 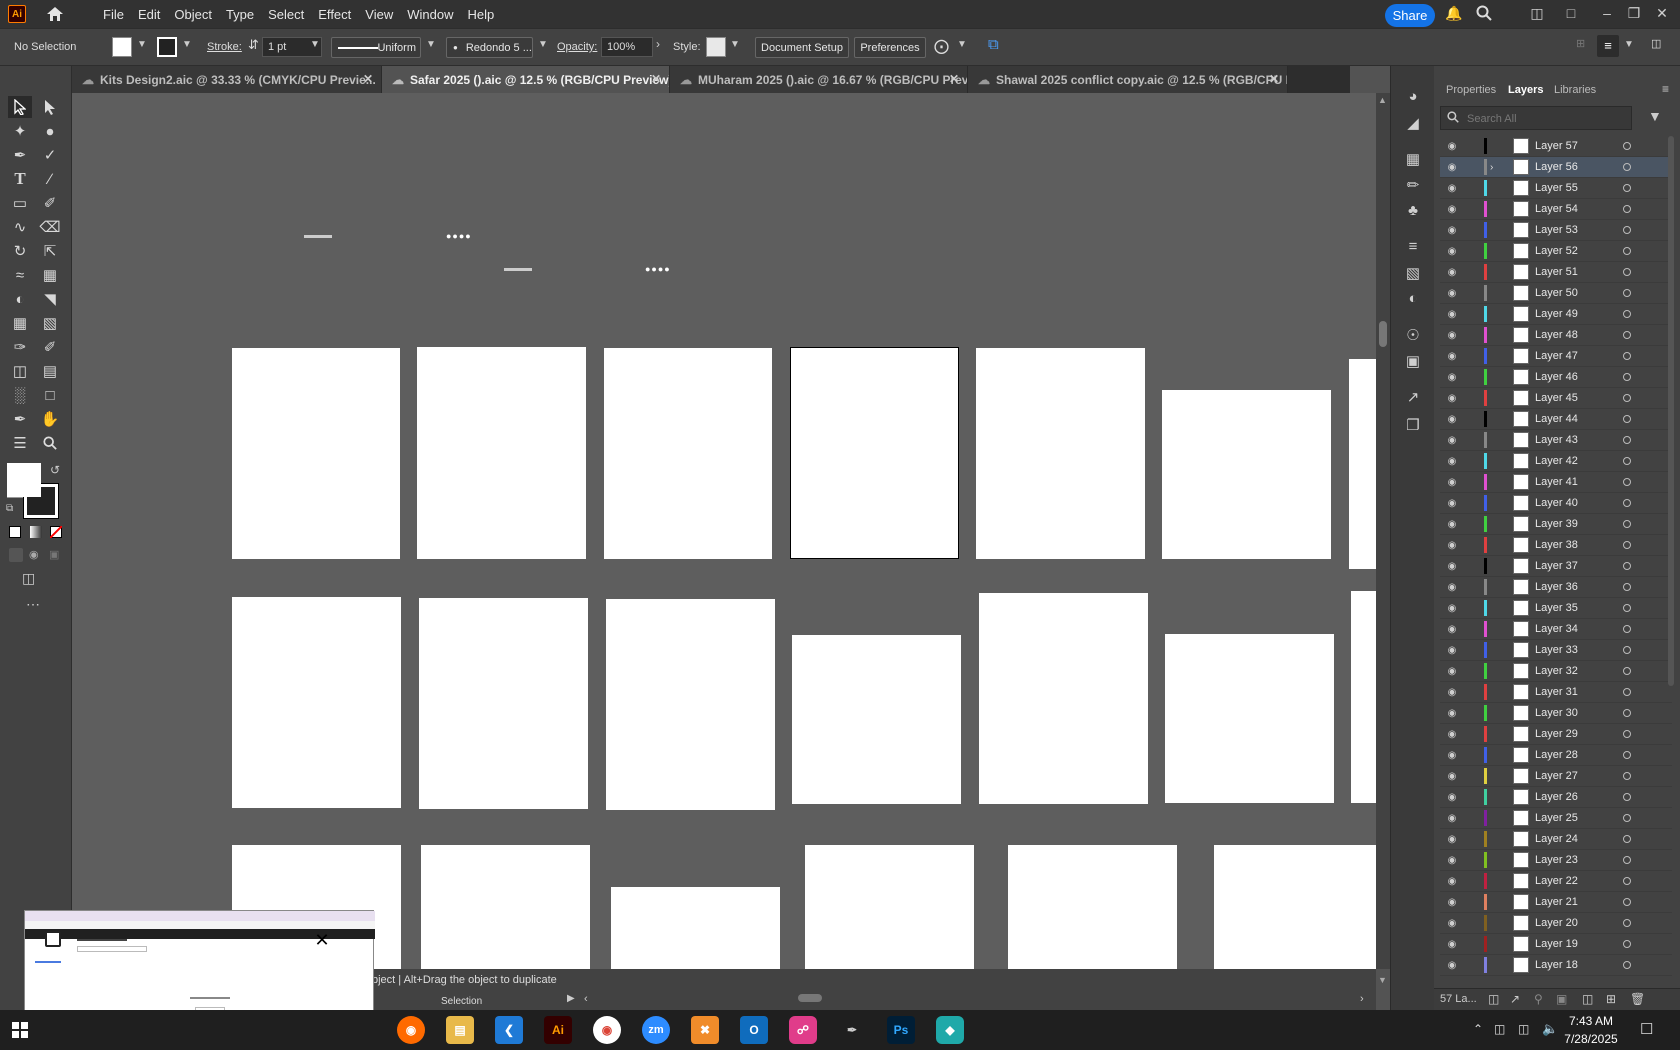 I want to click on layer-row: ◉ Layer 43, so click(x=1556, y=440).